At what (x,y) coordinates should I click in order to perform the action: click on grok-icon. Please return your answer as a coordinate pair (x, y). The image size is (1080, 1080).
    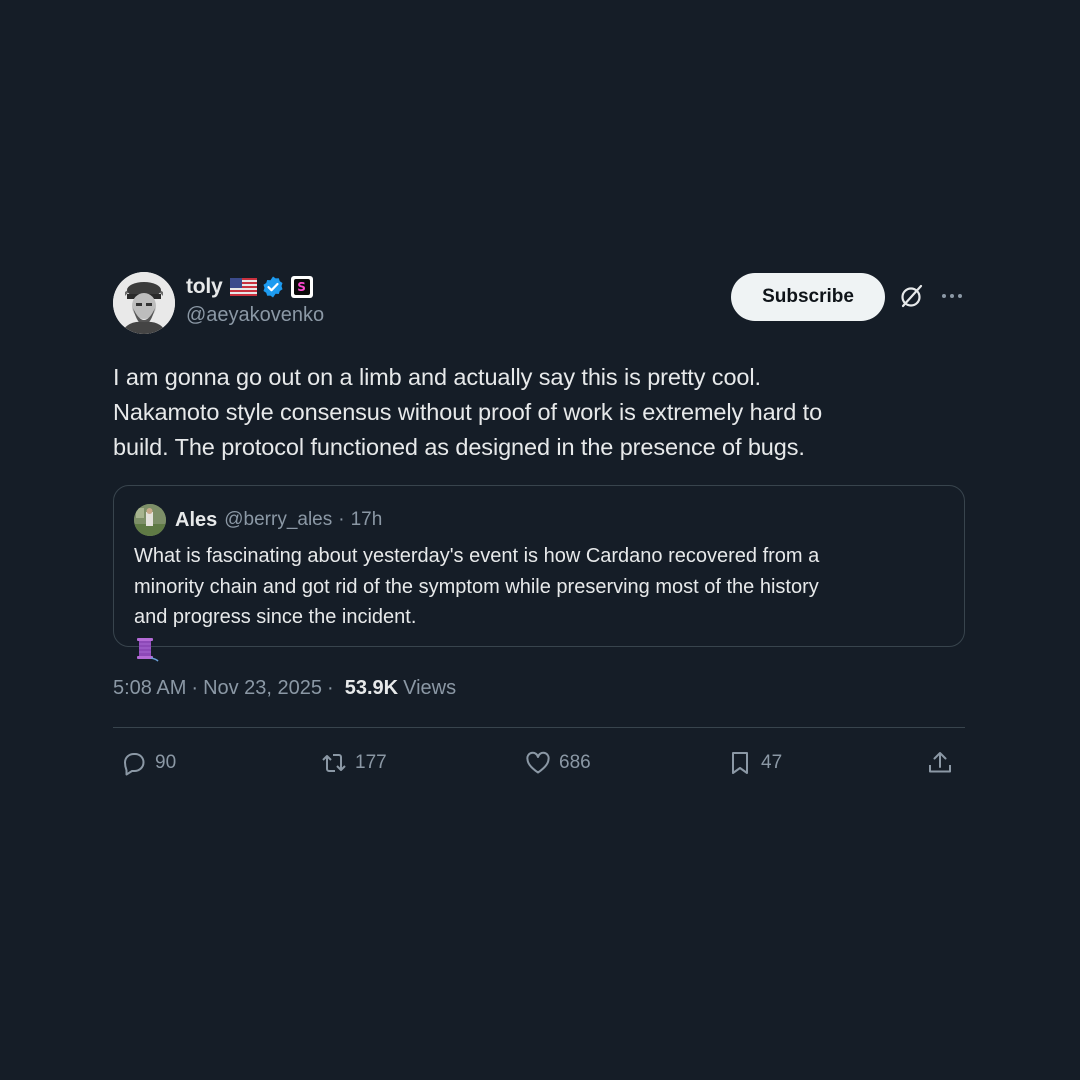
    Looking at the image, I should click on (912, 296).